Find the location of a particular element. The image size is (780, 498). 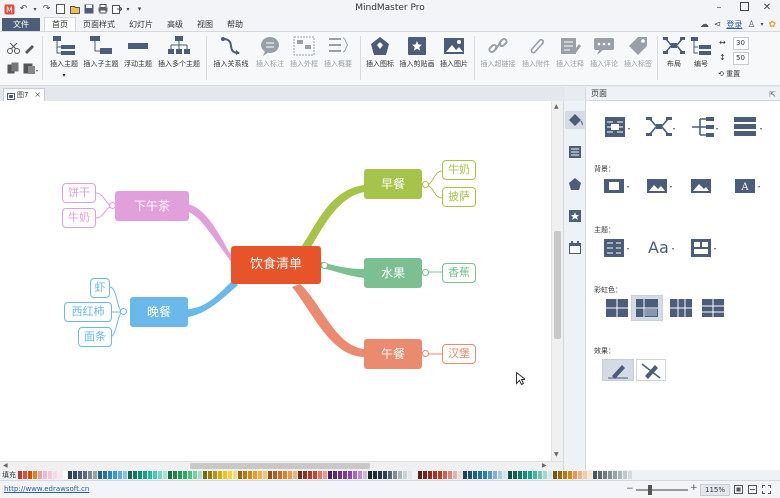

outline-tab is located at coordinates (575, 152).